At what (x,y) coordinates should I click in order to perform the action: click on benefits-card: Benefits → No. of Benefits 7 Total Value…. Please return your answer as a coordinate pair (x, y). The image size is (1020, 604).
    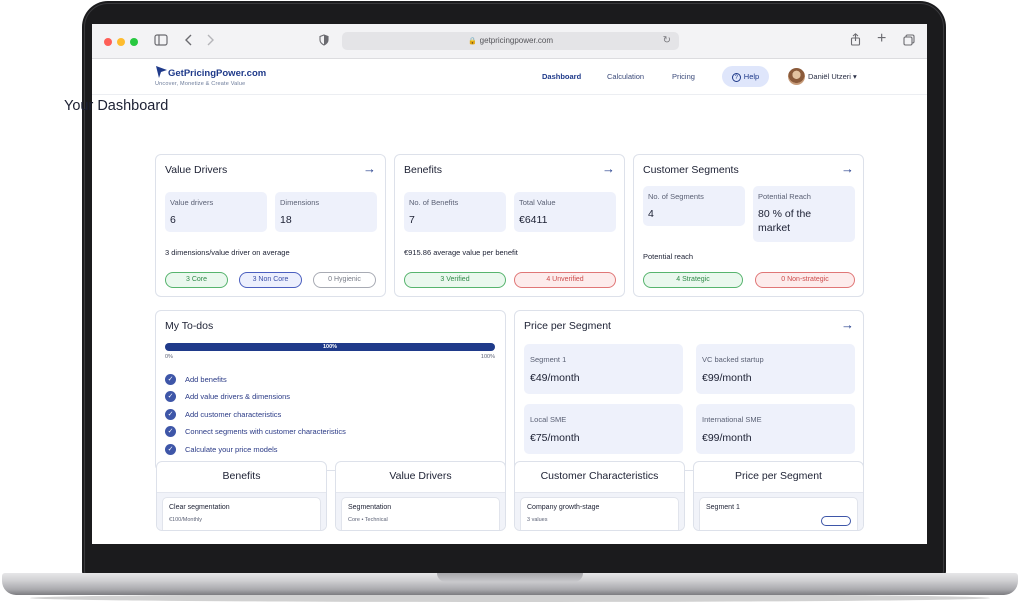
    Looking at the image, I should click on (509, 225).